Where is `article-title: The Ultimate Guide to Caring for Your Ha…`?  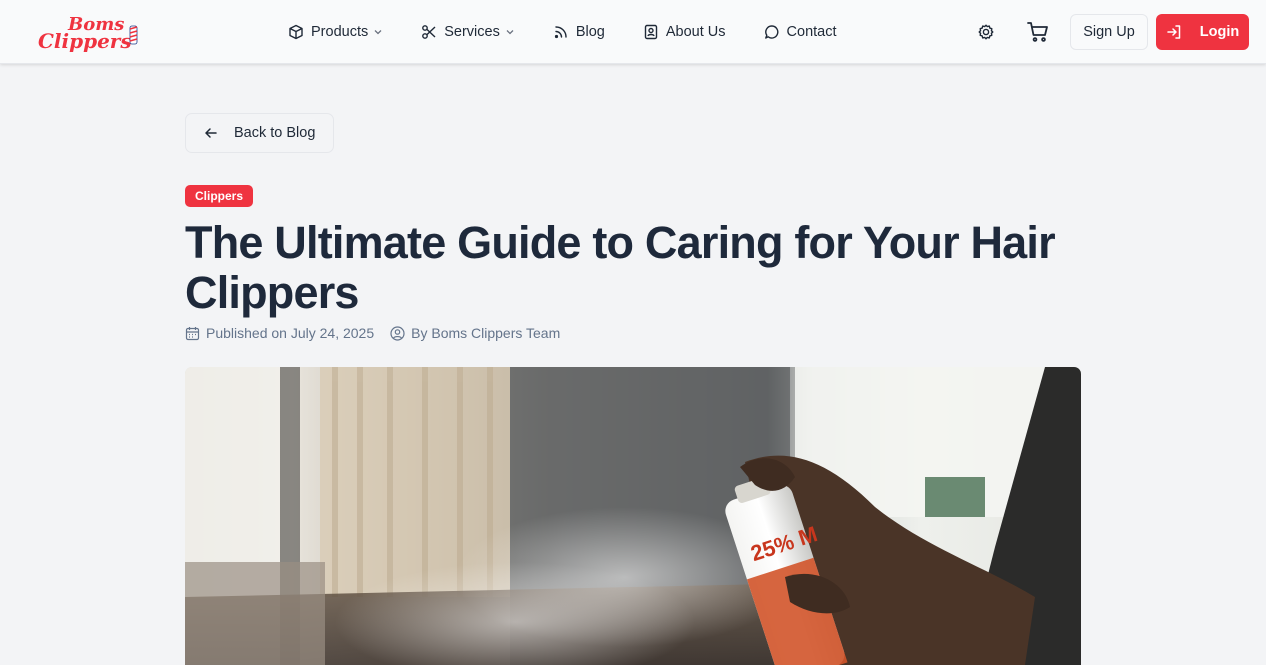 article-title: The Ultimate Guide to Caring for Your Ha… is located at coordinates (620, 267).